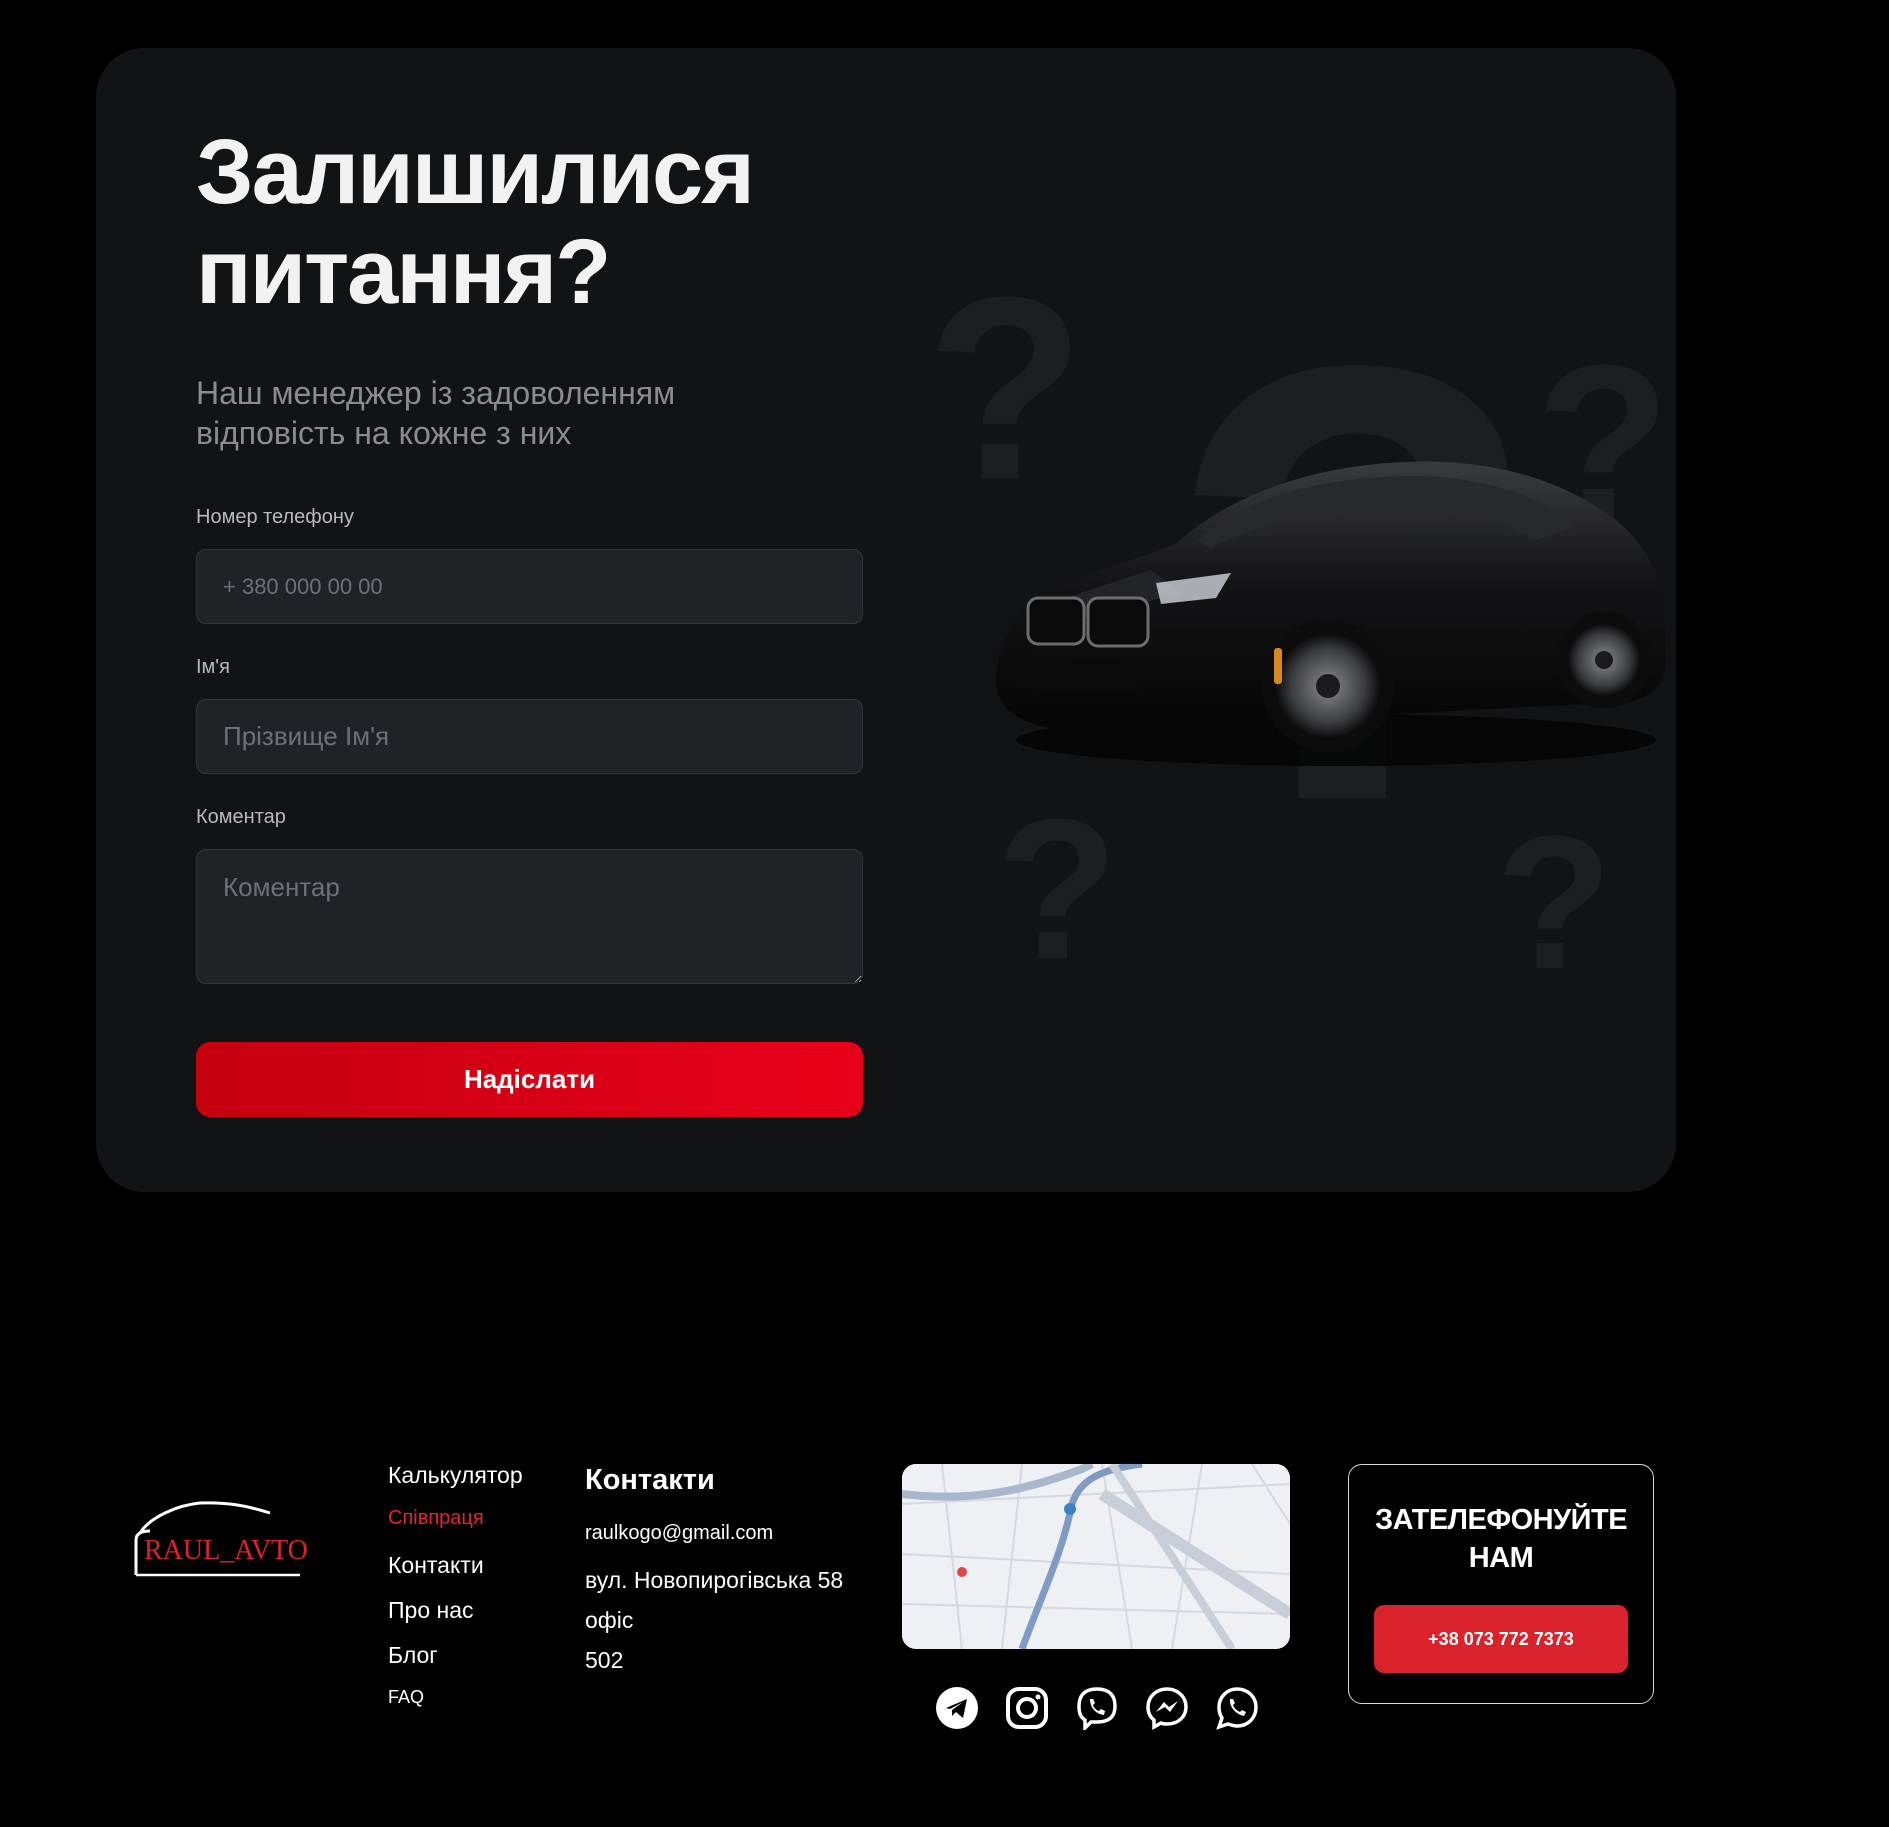 The image size is (1889, 1827). What do you see at coordinates (455, 1619) in the screenshot?
I see `nav-item-about: Про нас` at bounding box center [455, 1619].